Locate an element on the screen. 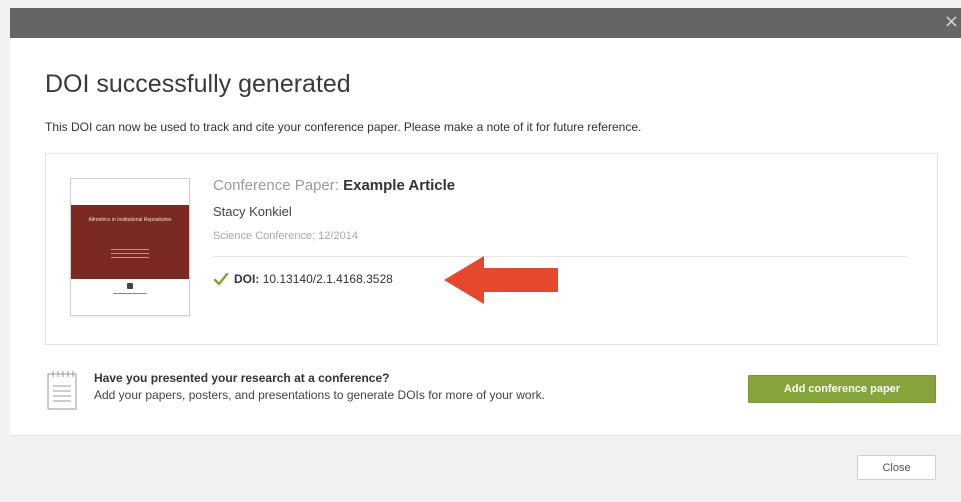  close-icon: × is located at coordinates (951, 22).